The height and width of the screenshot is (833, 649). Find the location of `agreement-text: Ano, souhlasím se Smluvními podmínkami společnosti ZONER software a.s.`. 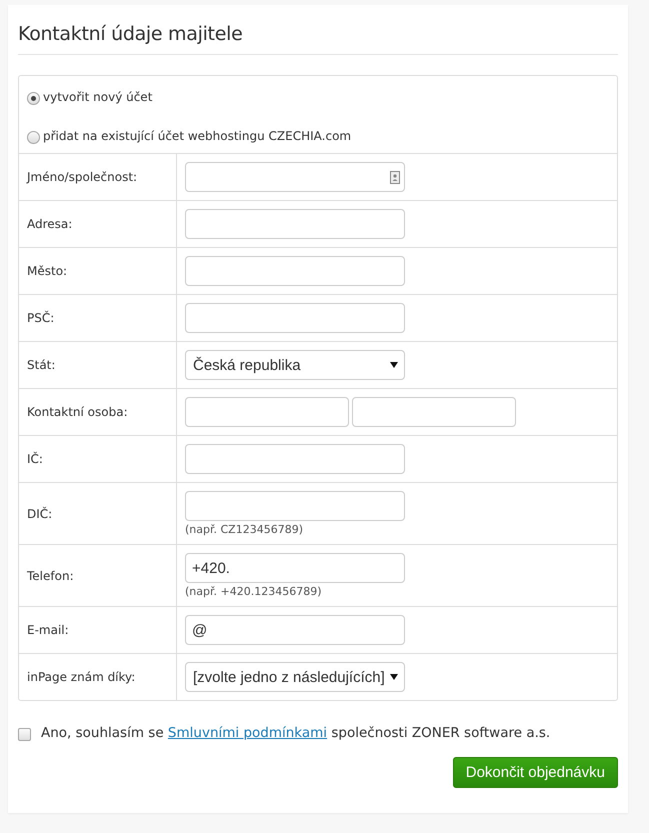

agreement-text: Ano, souhlasím se Smluvními podmínkami společnosti ZONER software a.s. is located at coordinates (295, 732).